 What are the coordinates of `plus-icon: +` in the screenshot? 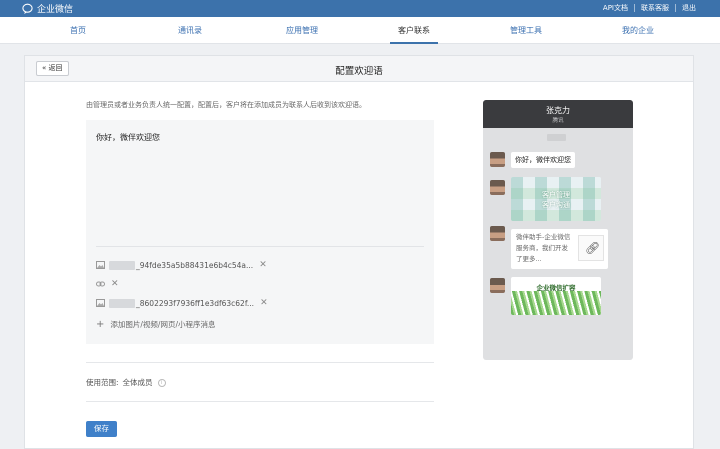 It's located at (100, 324).